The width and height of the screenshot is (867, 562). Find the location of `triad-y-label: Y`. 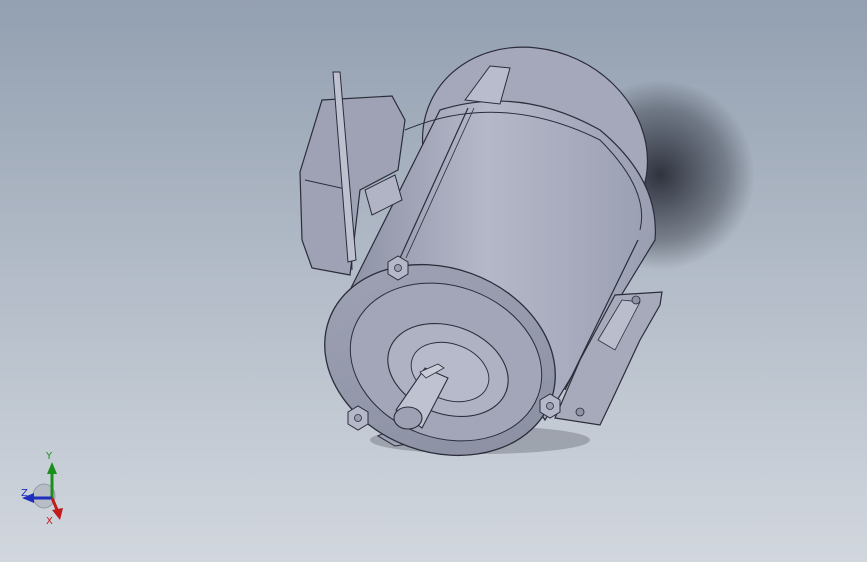

triad-y-label: Y is located at coordinates (49, 456).